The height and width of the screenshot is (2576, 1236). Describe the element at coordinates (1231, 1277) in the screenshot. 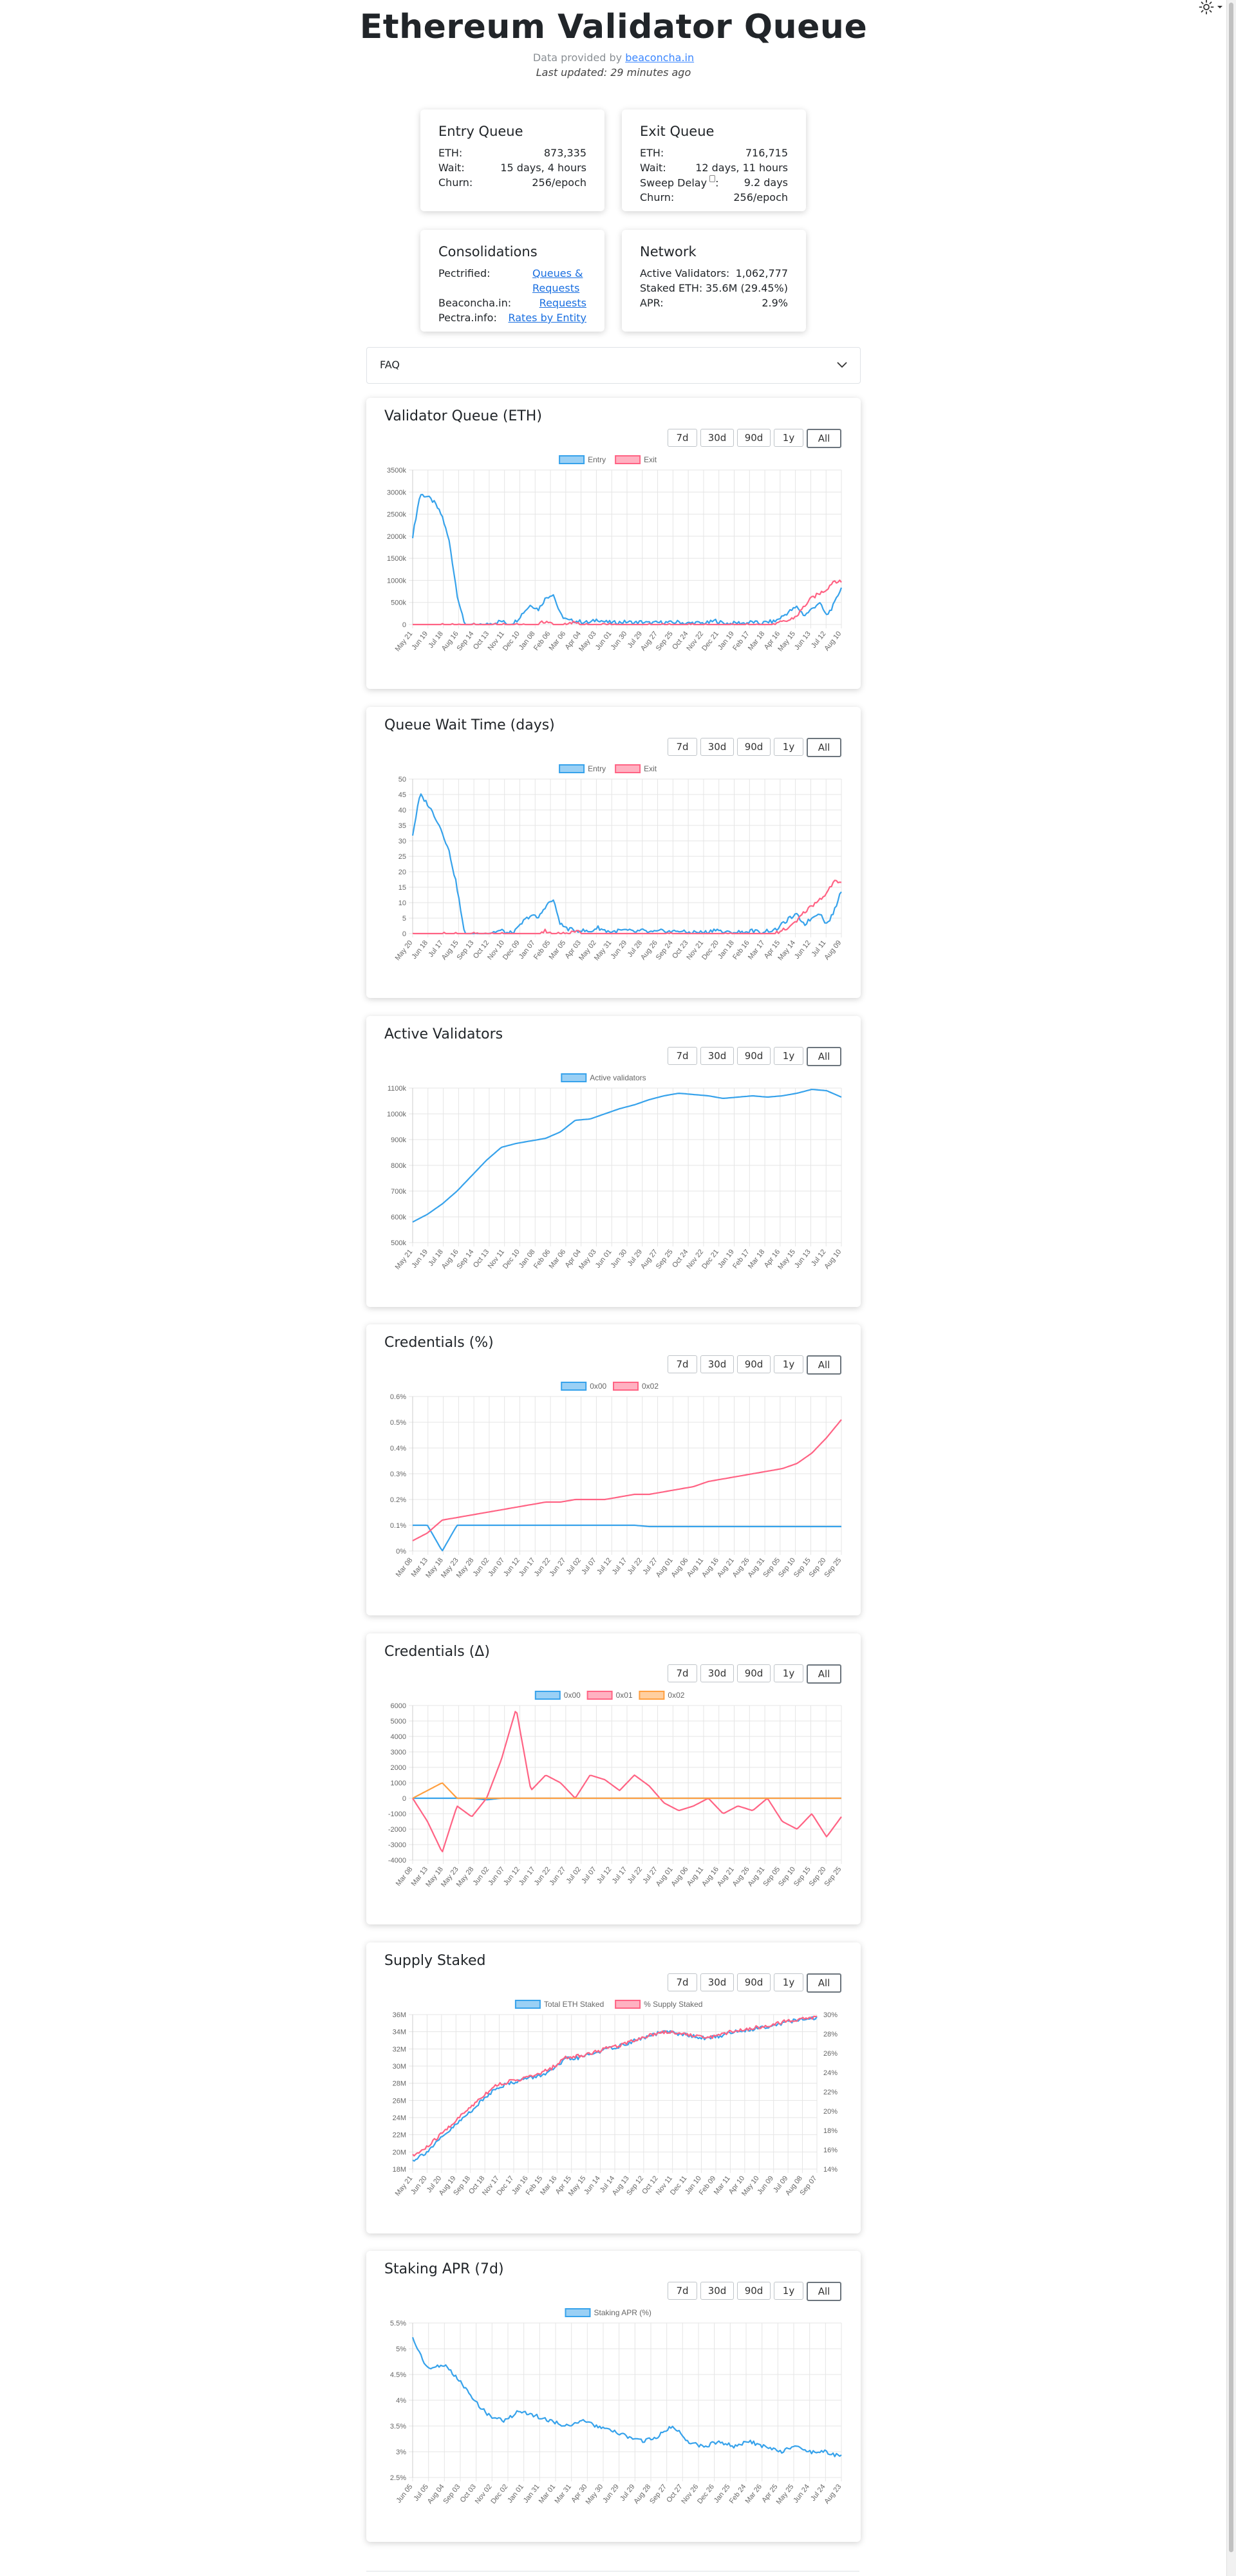

I see `scrollbar-thumb` at that location.